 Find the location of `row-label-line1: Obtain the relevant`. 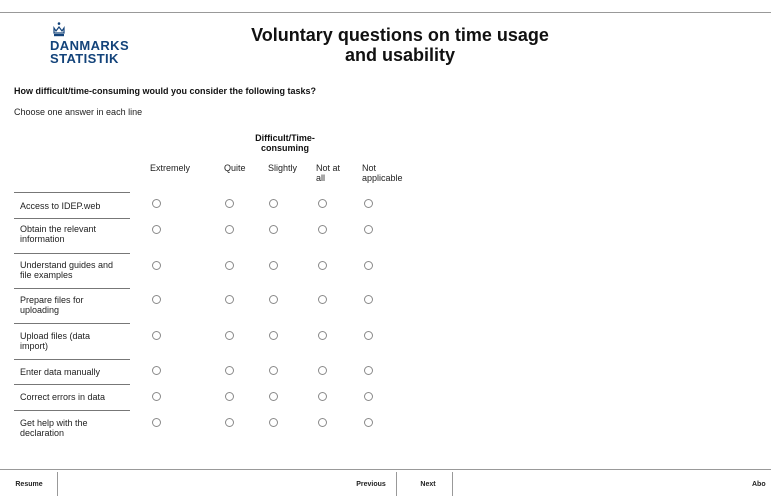

row-label-line1: Obtain the relevant is located at coordinates (58, 229).